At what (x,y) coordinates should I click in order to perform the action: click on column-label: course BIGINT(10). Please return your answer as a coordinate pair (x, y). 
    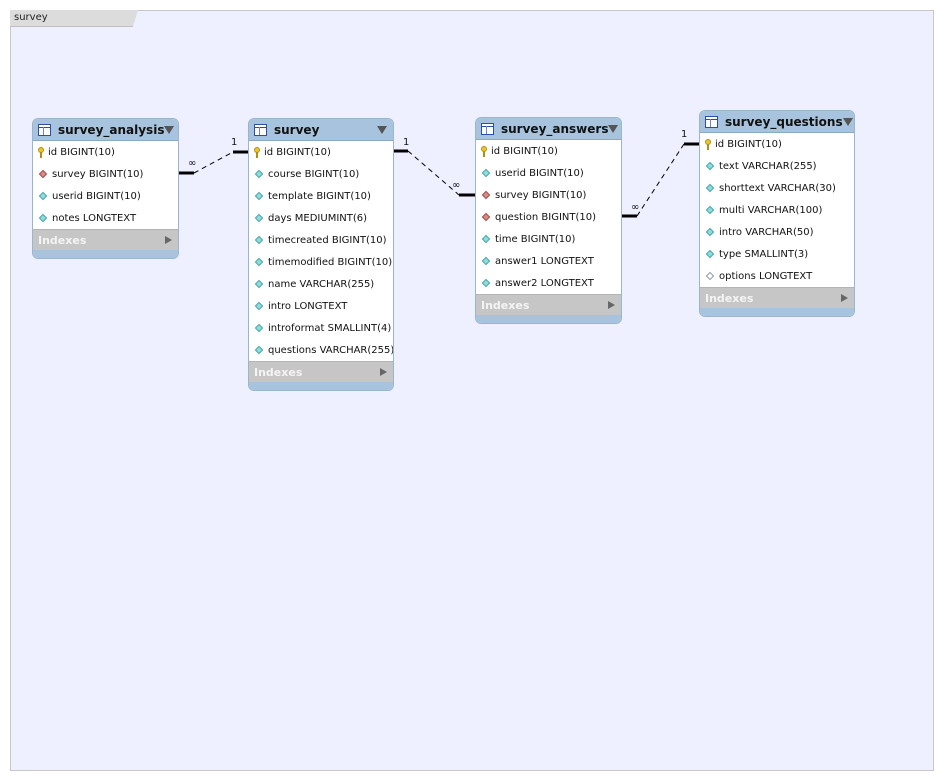
    Looking at the image, I should click on (314, 174).